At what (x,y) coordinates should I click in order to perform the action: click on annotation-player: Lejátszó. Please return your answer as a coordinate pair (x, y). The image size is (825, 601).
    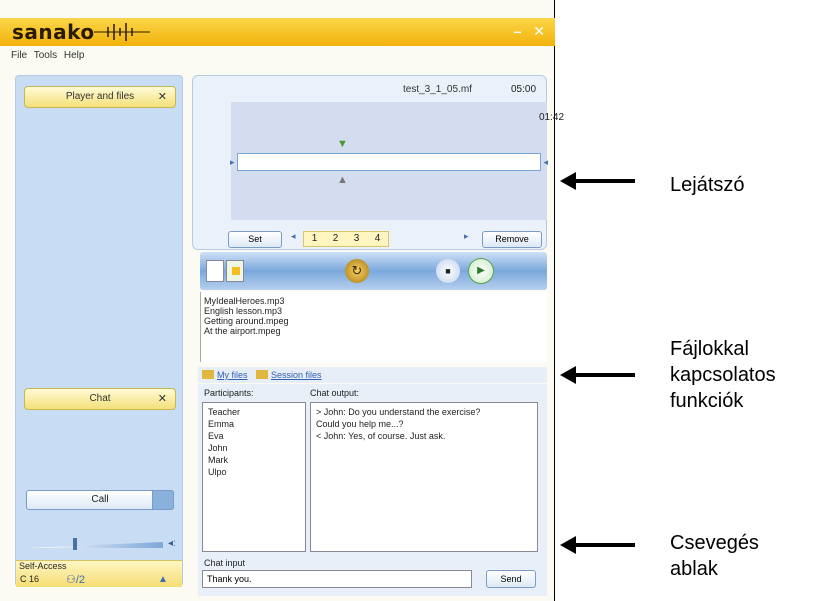
    Looking at the image, I should click on (707, 185).